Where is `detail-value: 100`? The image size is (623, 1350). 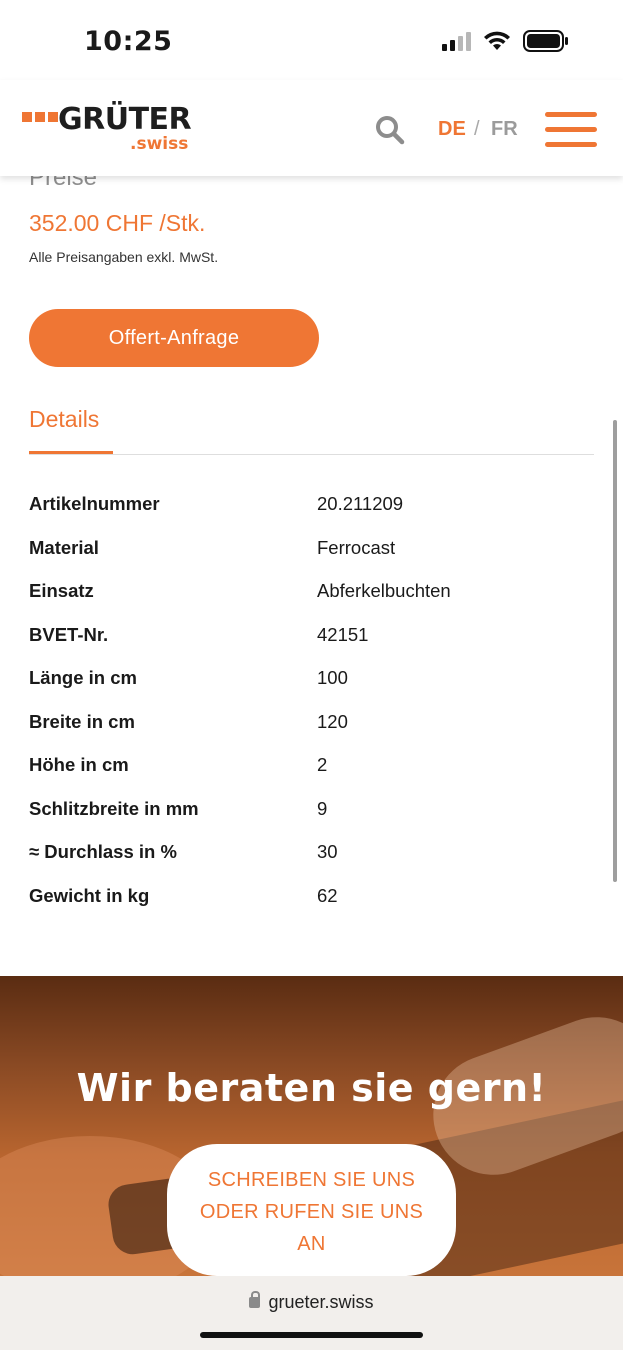
detail-value: 100 is located at coordinates (332, 677).